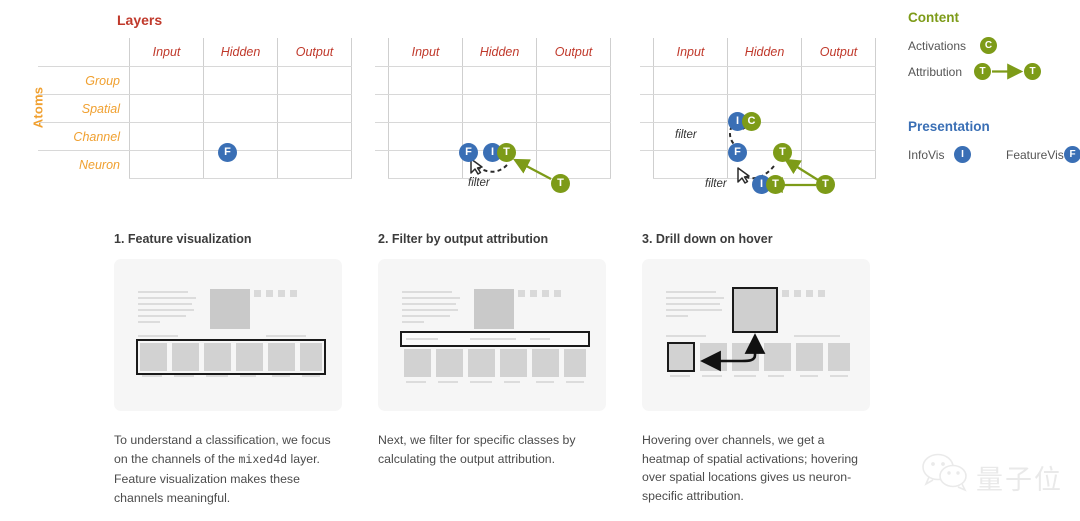 The height and width of the screenshot is (521, 1080). What do you see at coordinates (240, 136) in the screenshot?
I see `cell-channel-hidden` at bounding box center [240, 136].